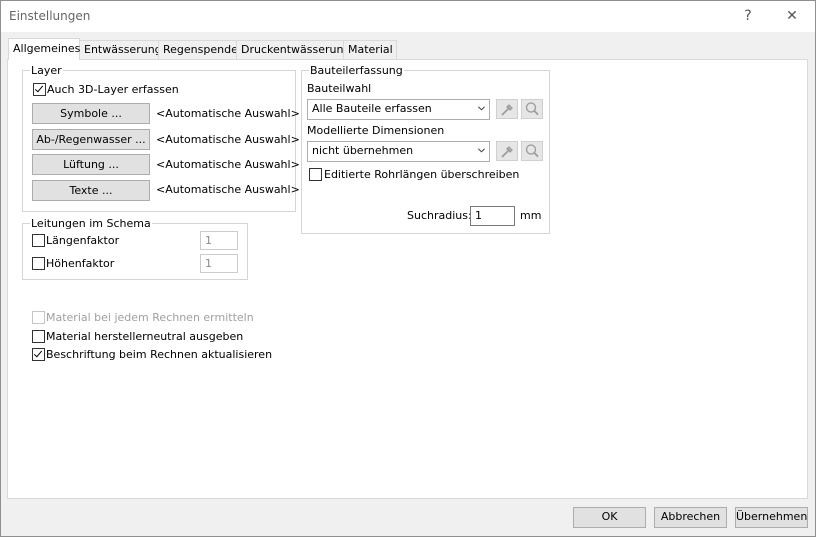  I want to click on dimensions-dropdown: nicht übernehmen, so click(398, 151).